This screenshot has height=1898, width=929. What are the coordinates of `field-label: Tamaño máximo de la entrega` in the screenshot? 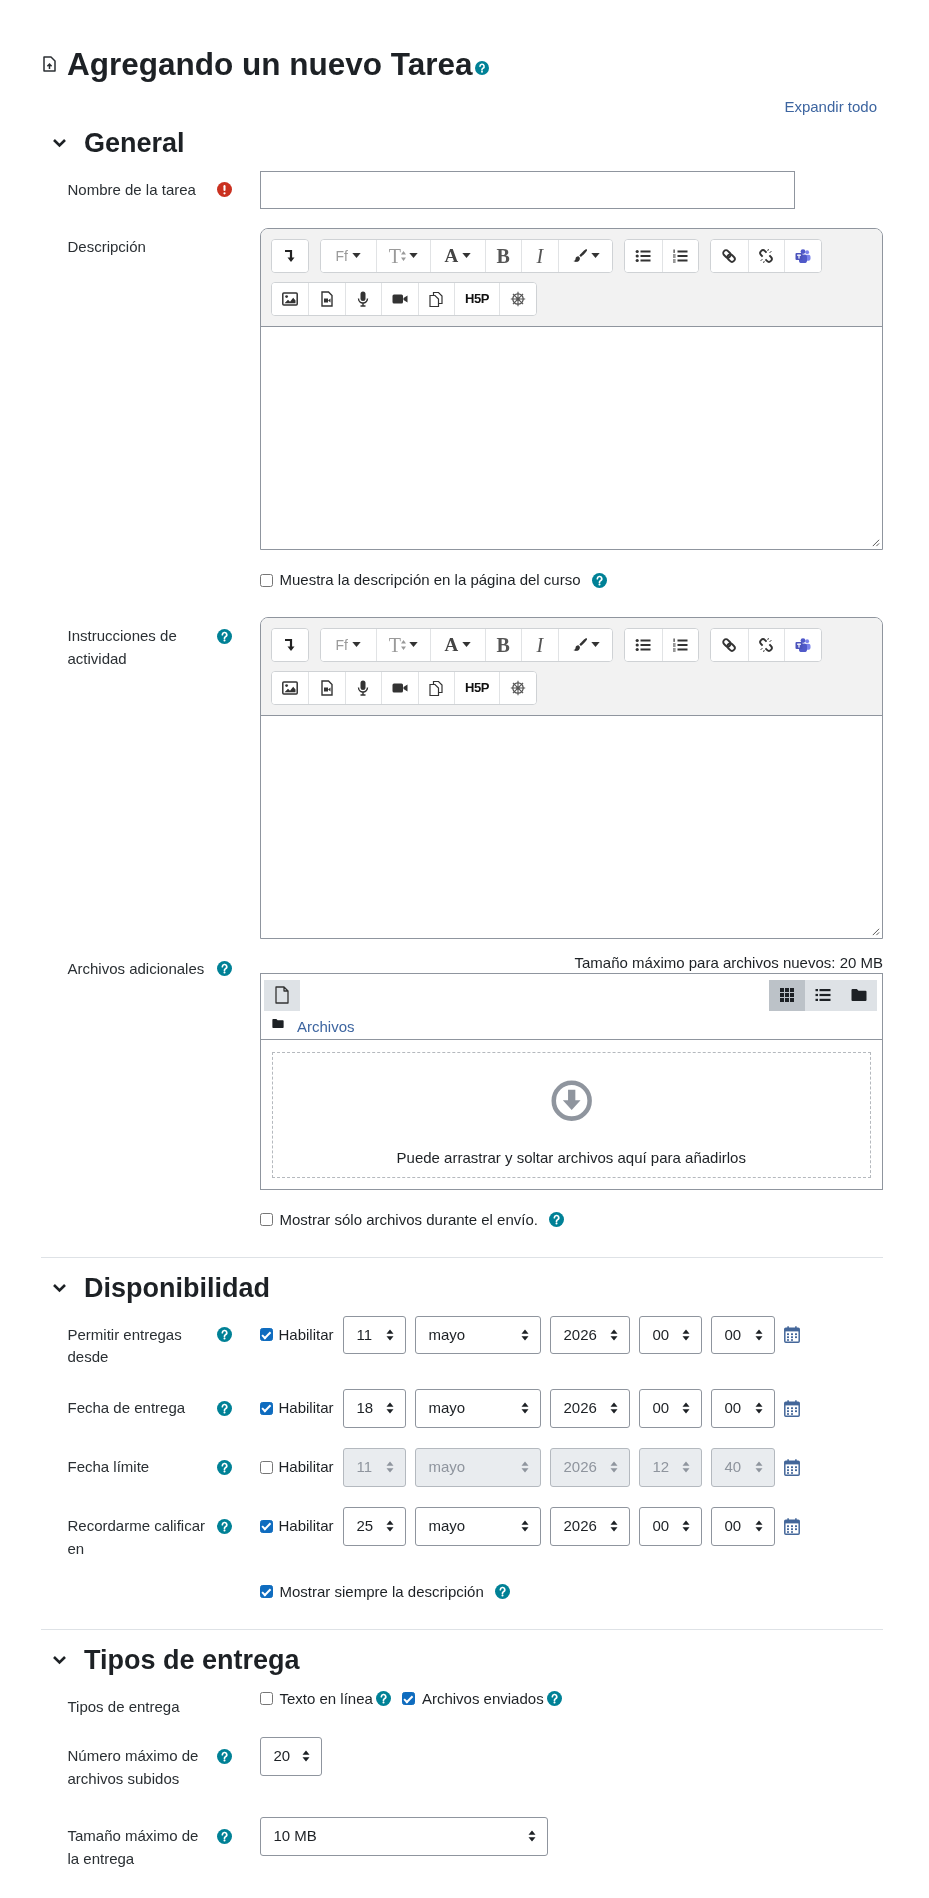 It's located at (133, 1847).